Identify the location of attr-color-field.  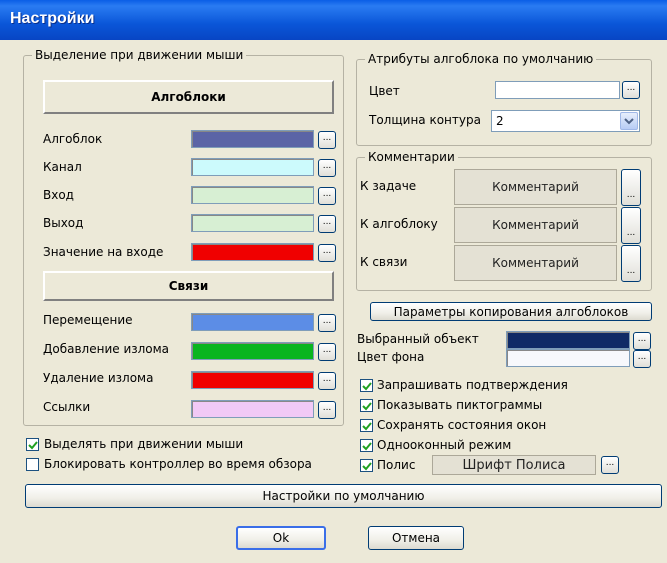
(557, 90).